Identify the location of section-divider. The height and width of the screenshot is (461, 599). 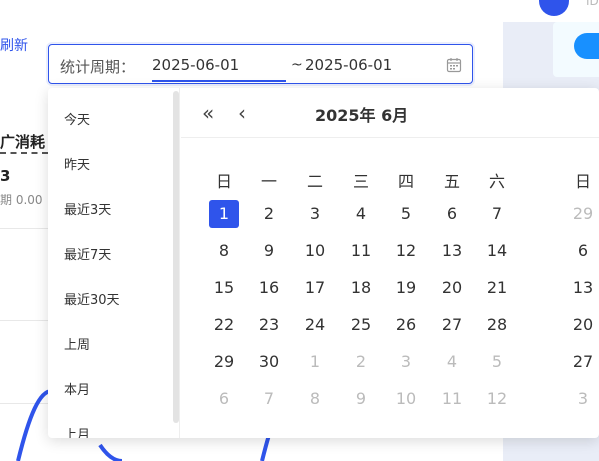
(25, 320).